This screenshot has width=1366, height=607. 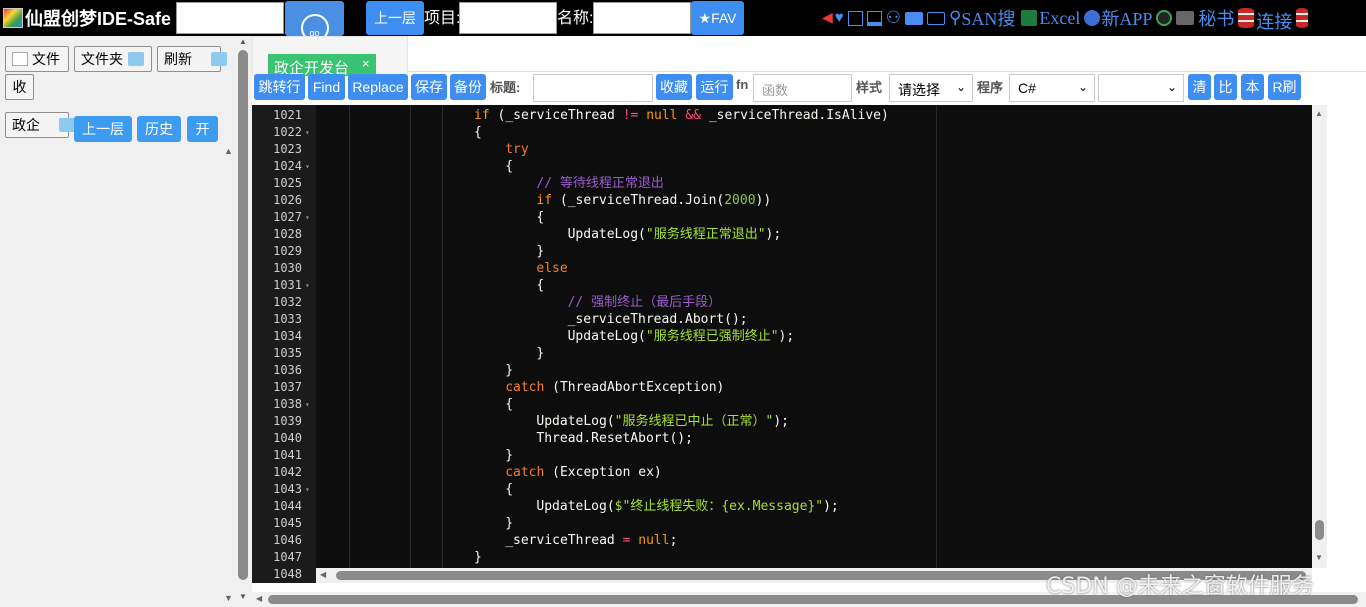 What do you see at coordinates (782, 489) in the screenshot?
I see `code-line: 1043 ▾ {` at bounding box center [782, 489].